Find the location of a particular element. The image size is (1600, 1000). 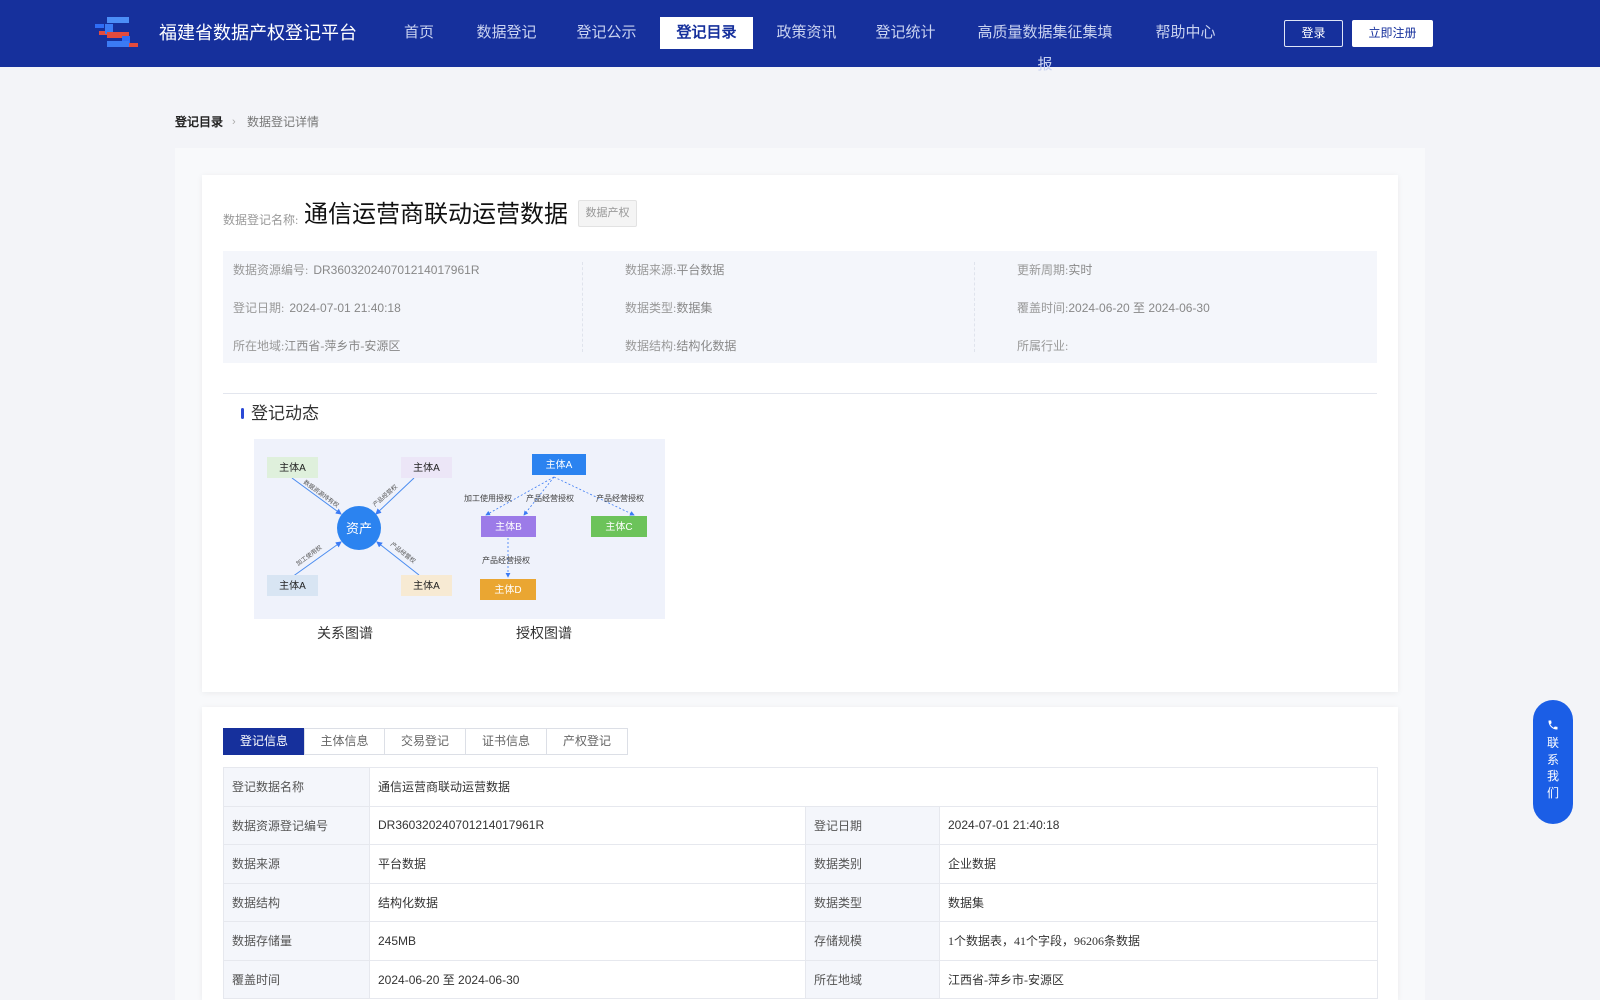

table-key: 数据结构 is located at coordinates (296, 902).